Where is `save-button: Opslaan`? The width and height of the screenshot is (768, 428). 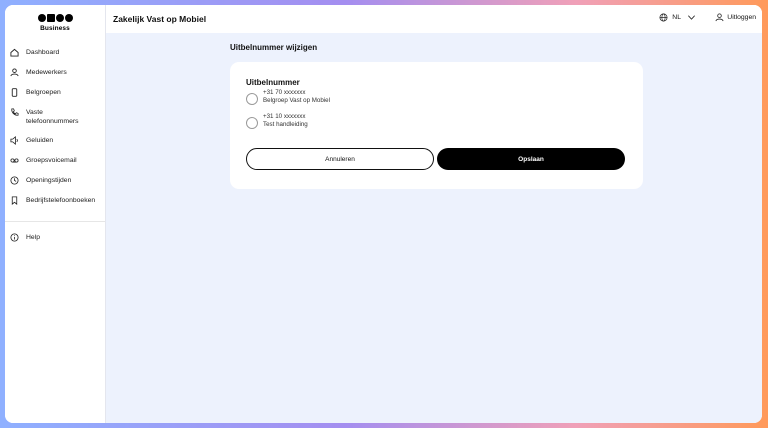
save-button: Opslaan is located at coordinates (531, 159).